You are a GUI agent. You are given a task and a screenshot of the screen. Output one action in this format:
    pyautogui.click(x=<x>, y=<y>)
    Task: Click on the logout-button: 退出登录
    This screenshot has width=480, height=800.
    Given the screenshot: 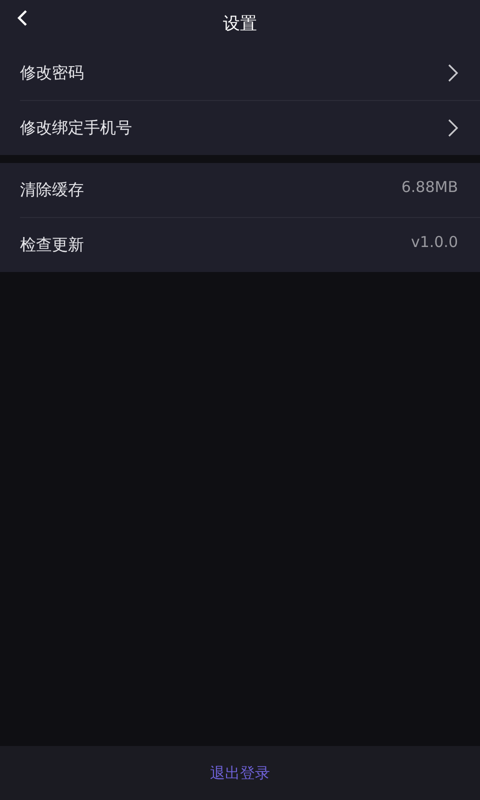 What is the action you would take?
    pyautogui.click(x=240, y=773)
    